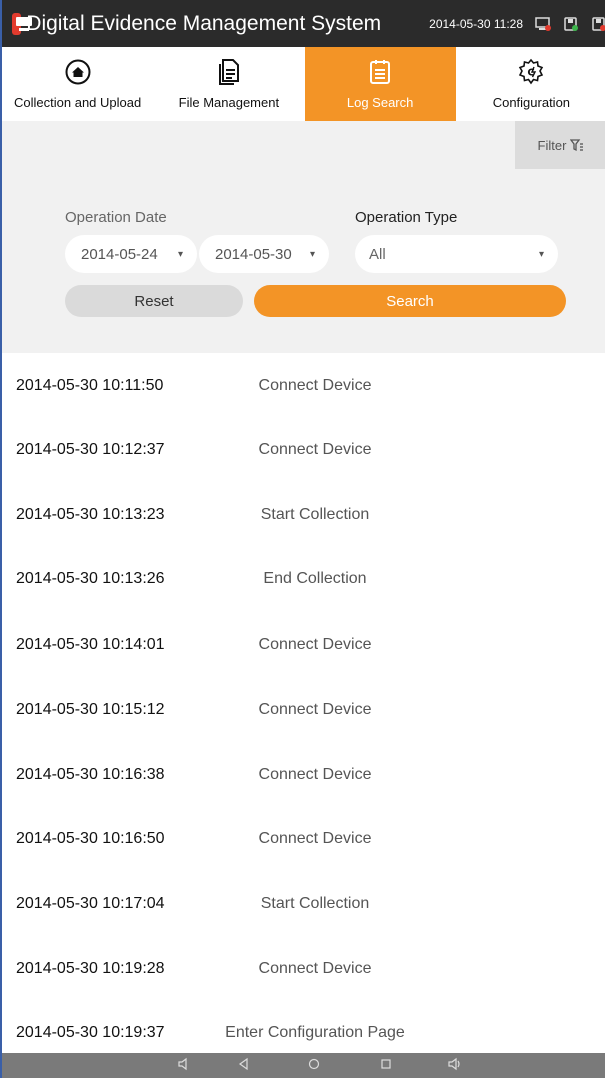  What do you see at coordinates (90, 578) in the screenshot?
I see `log-time: 2014-05-30 10:13:26` at bounding box center [90, 578].